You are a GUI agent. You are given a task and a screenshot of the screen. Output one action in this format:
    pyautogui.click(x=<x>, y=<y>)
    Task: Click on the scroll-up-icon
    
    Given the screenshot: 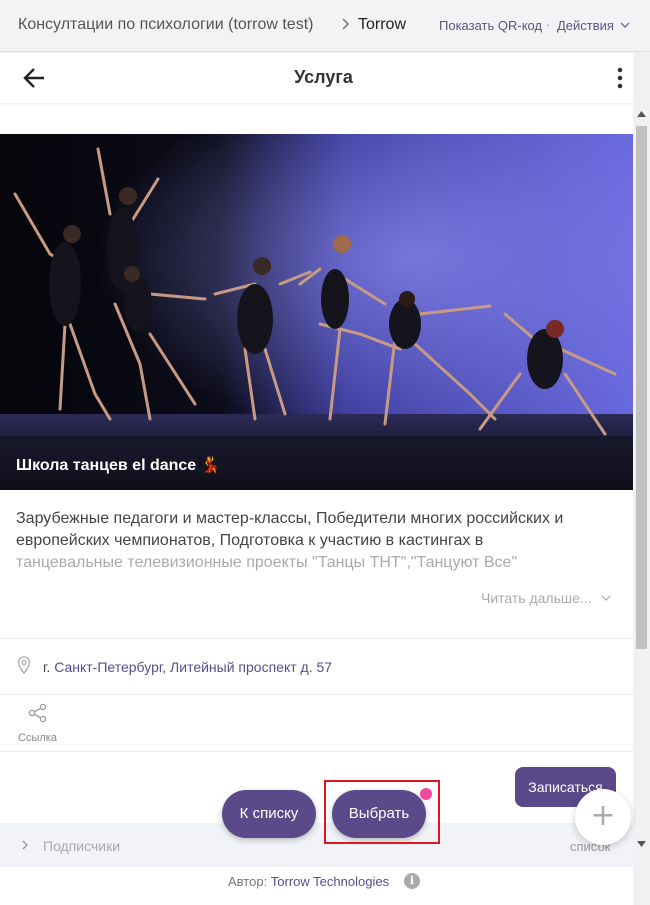 What is the action you would take?
    pyautogui.click(x=641, y=114)
    